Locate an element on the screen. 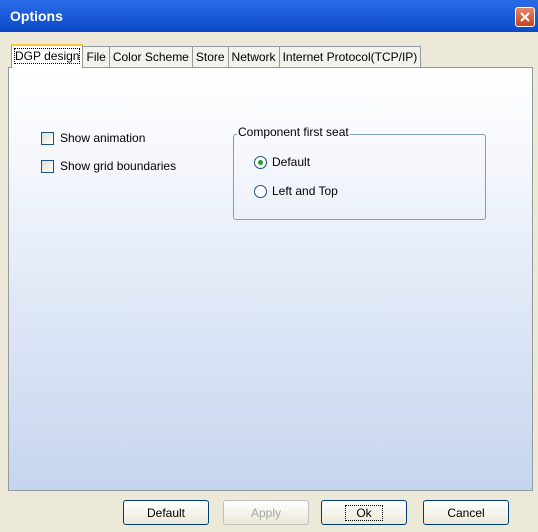  tab-internet-protocol: Internet Protocol(TCP/IP) is located at coordinates (350, 56).